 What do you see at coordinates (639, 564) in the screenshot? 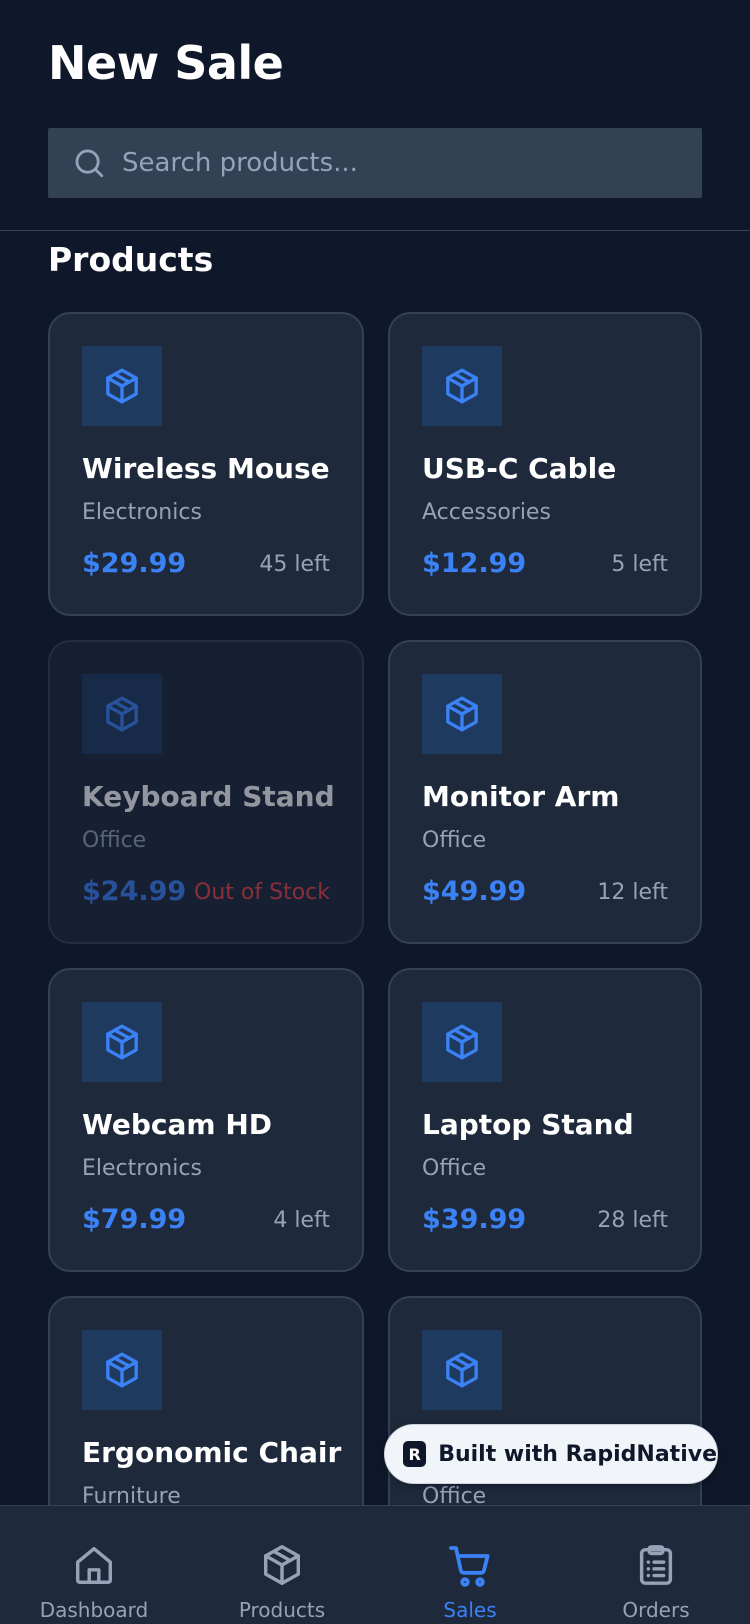
I see `product-stock: 5 left` at bounding box center [639, 564].